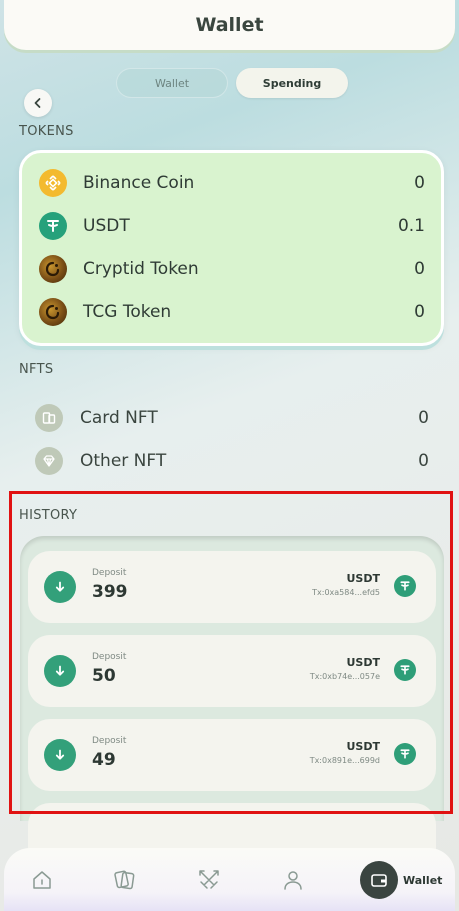  What do you see at coordinates (379, 880) in the screenshot?
I see `wallet-icon` at bounding box center [379, 880].